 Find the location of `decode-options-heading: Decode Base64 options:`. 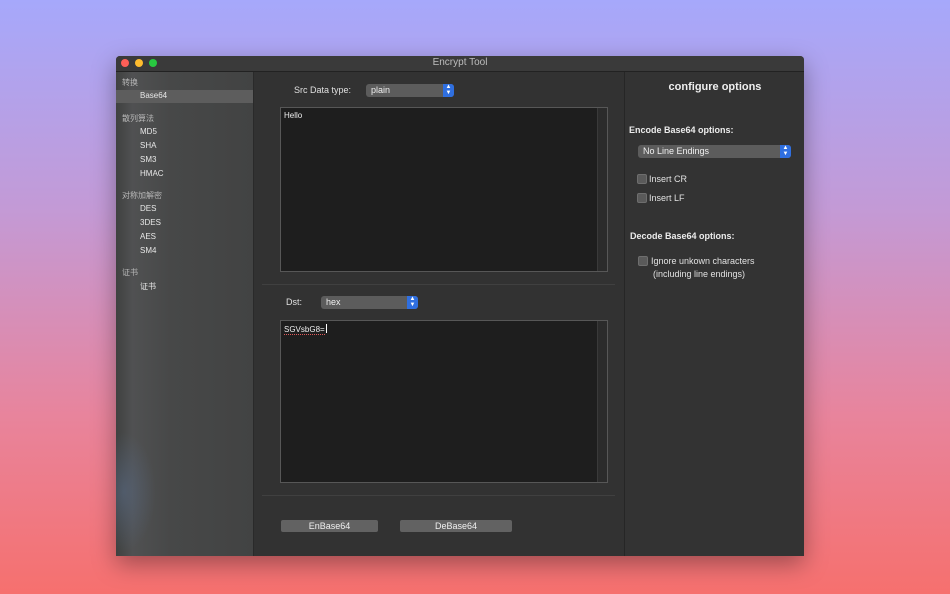

decode-options-heading: Decode Base64 options: is located at coordinates (682, 236).